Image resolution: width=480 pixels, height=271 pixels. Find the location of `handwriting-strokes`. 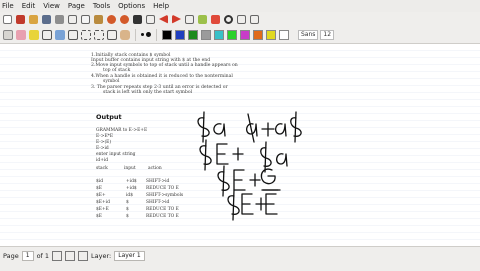

handwriting-strokes is located at coordinates (249, 166).